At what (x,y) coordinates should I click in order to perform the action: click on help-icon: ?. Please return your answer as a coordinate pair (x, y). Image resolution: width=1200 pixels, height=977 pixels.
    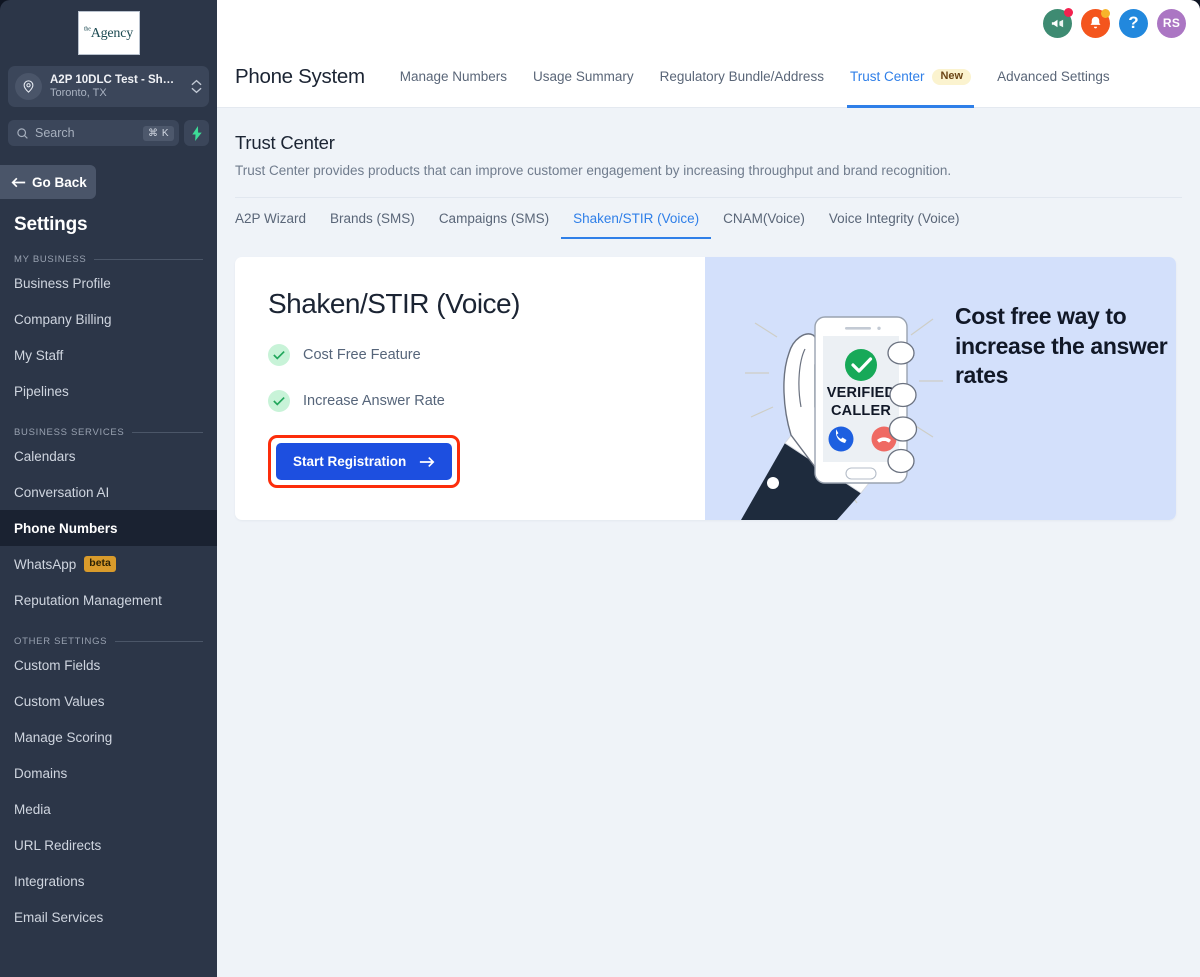
    Looking at the image, I should click on (1133, 23).